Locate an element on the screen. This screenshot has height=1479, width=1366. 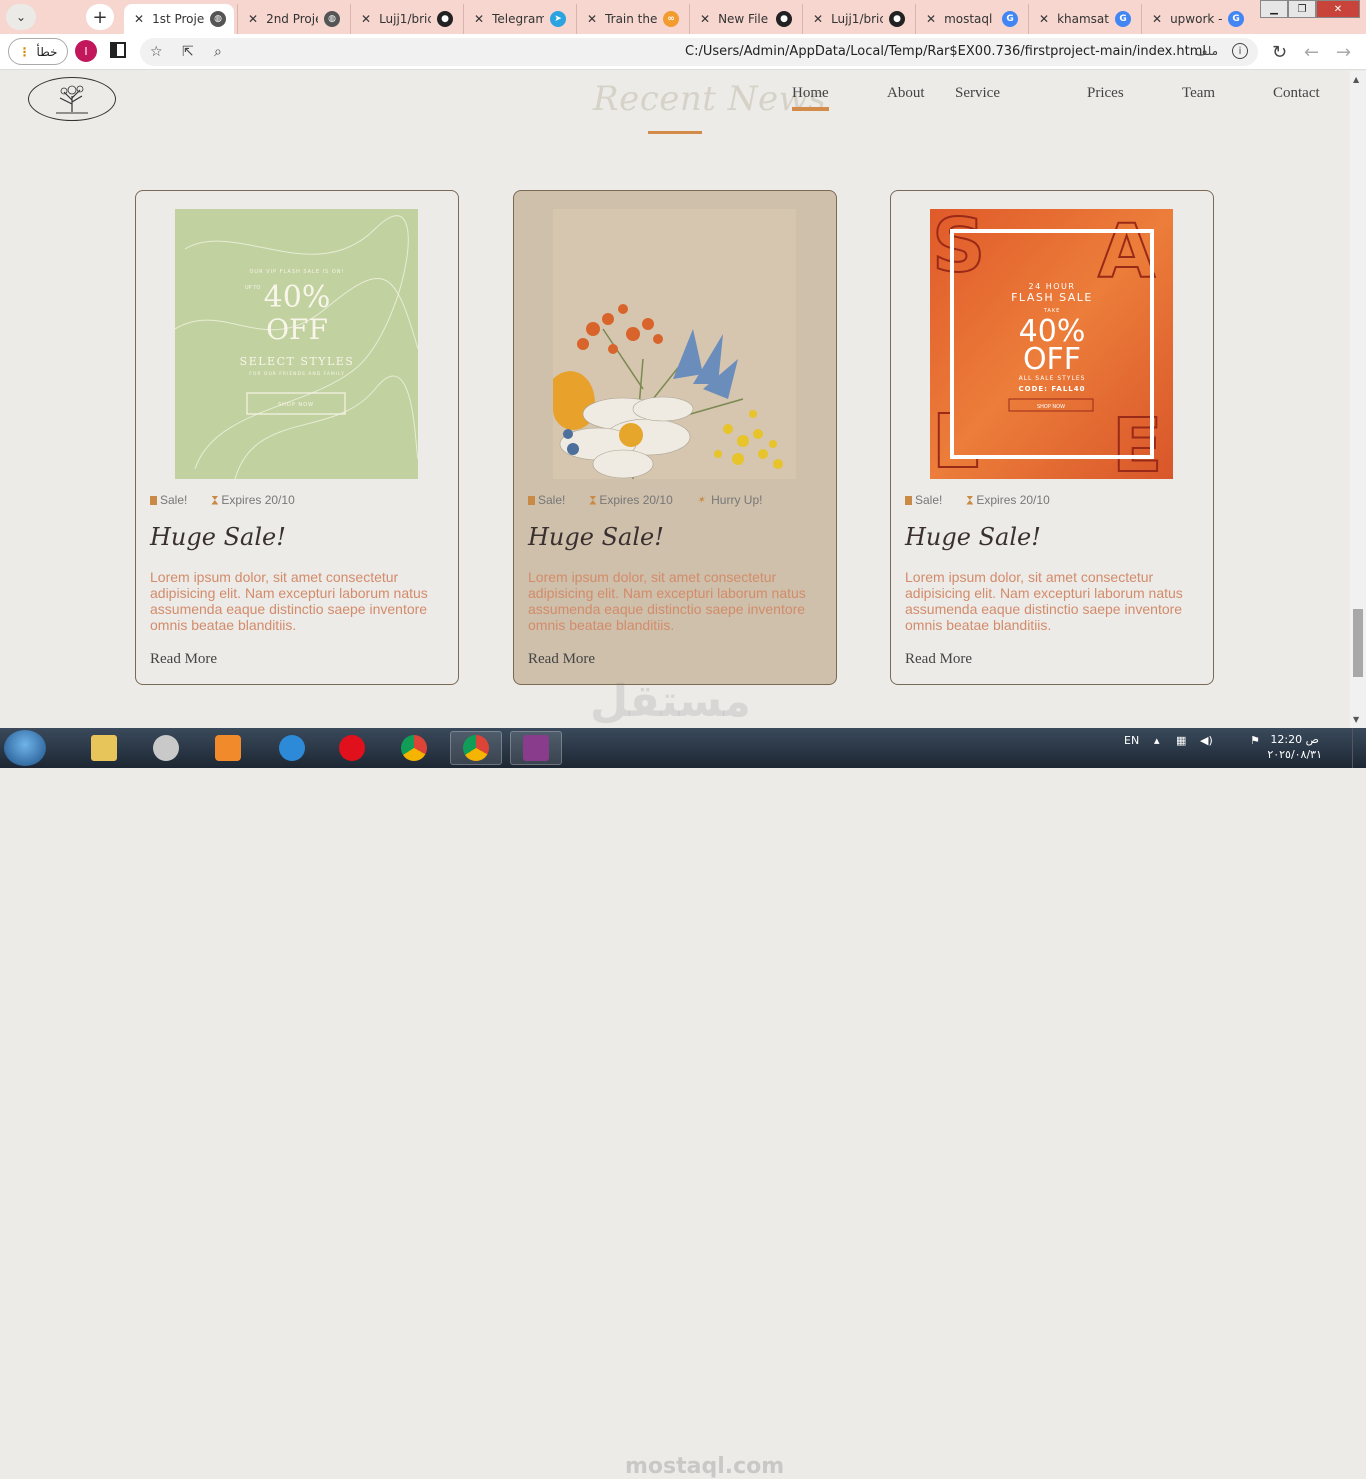
browser-tab: ✕ Telegram ➤ is located at coordinates (519, 19).